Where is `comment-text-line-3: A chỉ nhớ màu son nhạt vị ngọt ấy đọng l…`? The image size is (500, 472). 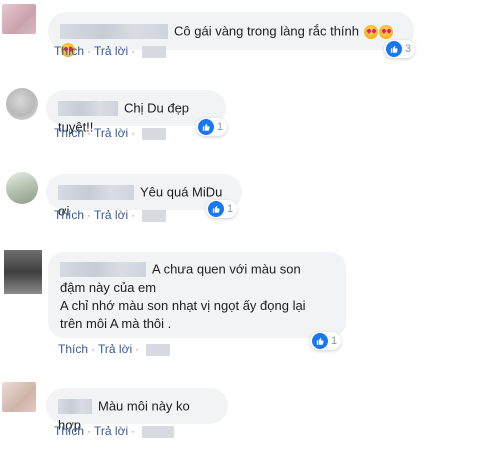
comment-text-line-3: A chỉ nhớ màu son nhạt vị ngọt ấy đọng l… is located at coordinates (183, 305).